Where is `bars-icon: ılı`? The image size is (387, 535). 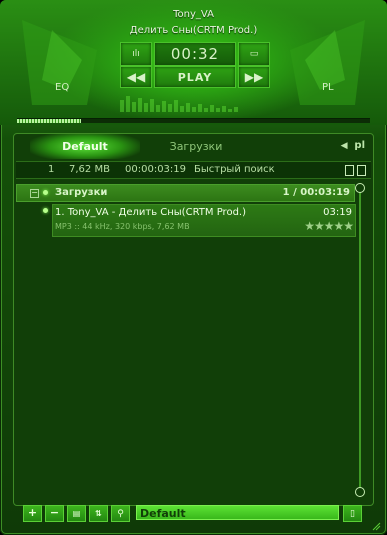
bars-icon: ılı is located at coordinates (136, 54).